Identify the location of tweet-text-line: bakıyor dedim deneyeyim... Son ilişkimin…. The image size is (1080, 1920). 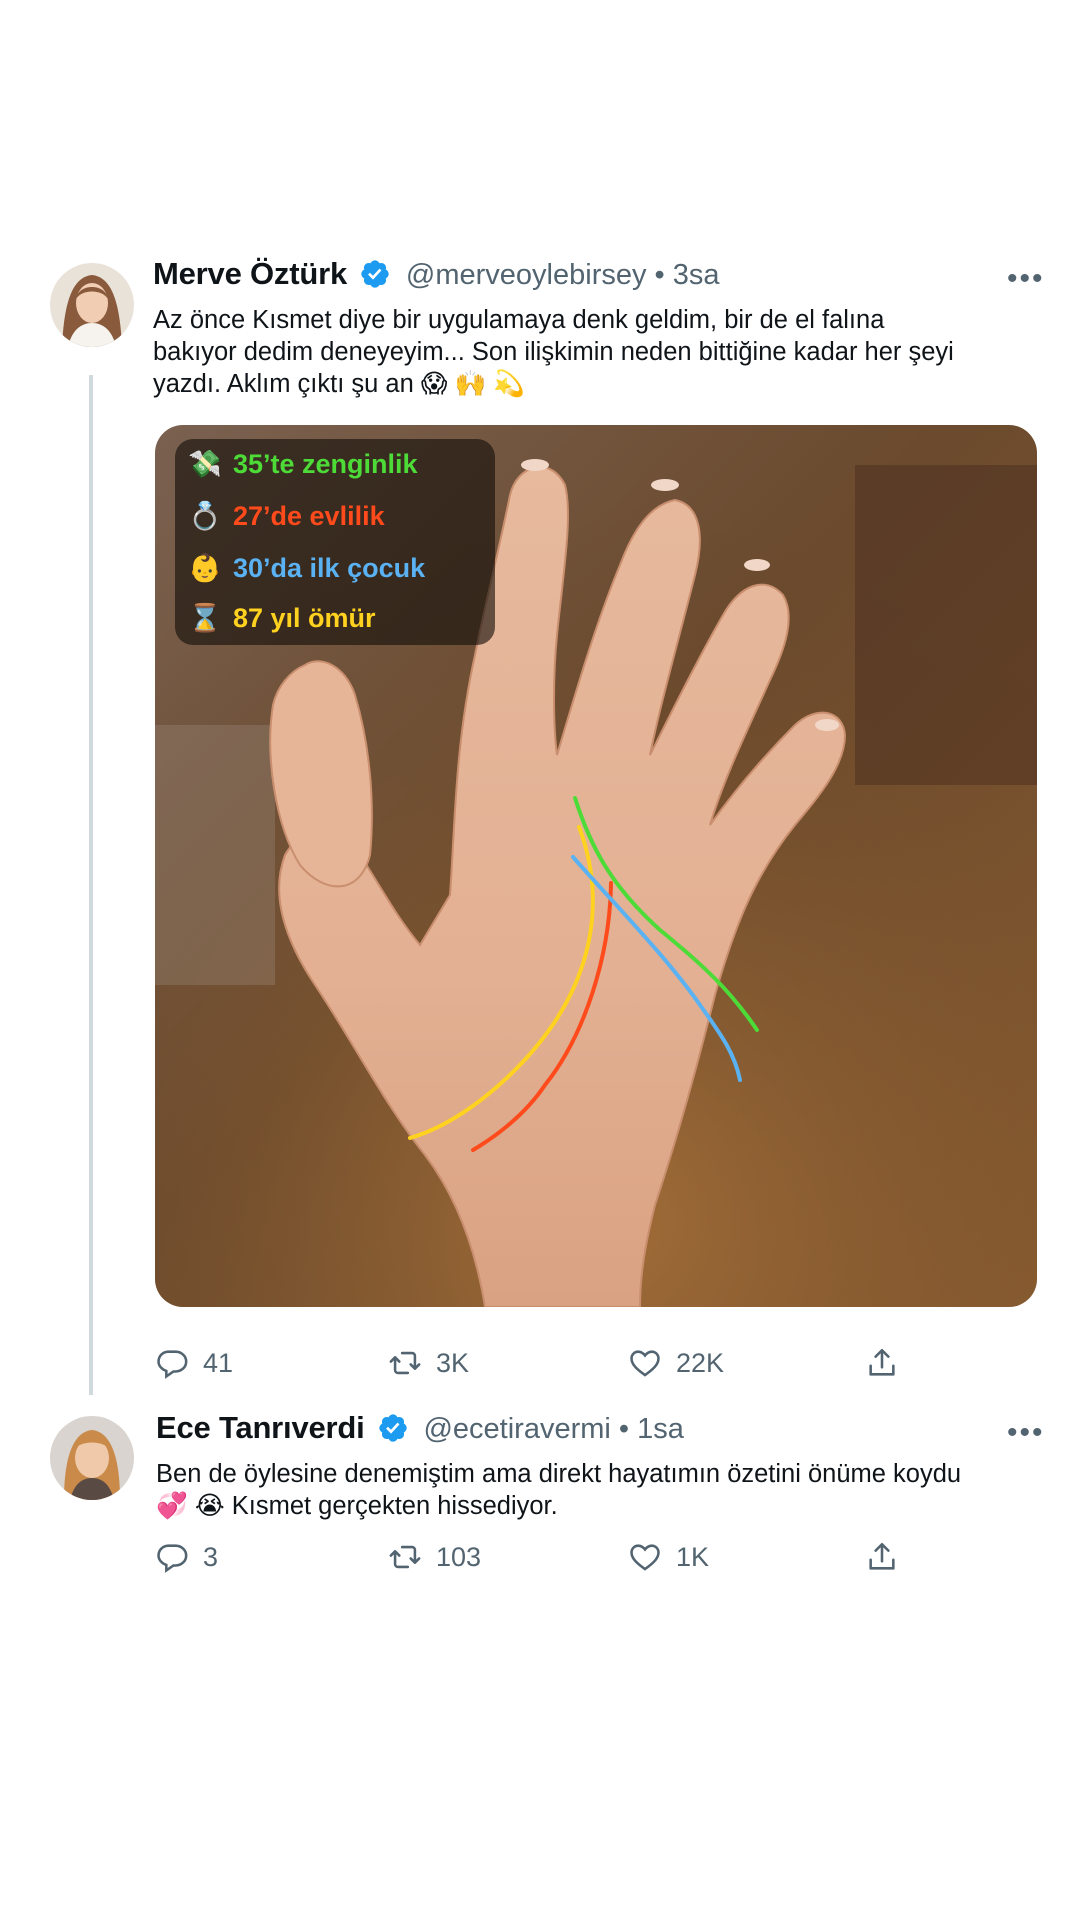
(553, 352).